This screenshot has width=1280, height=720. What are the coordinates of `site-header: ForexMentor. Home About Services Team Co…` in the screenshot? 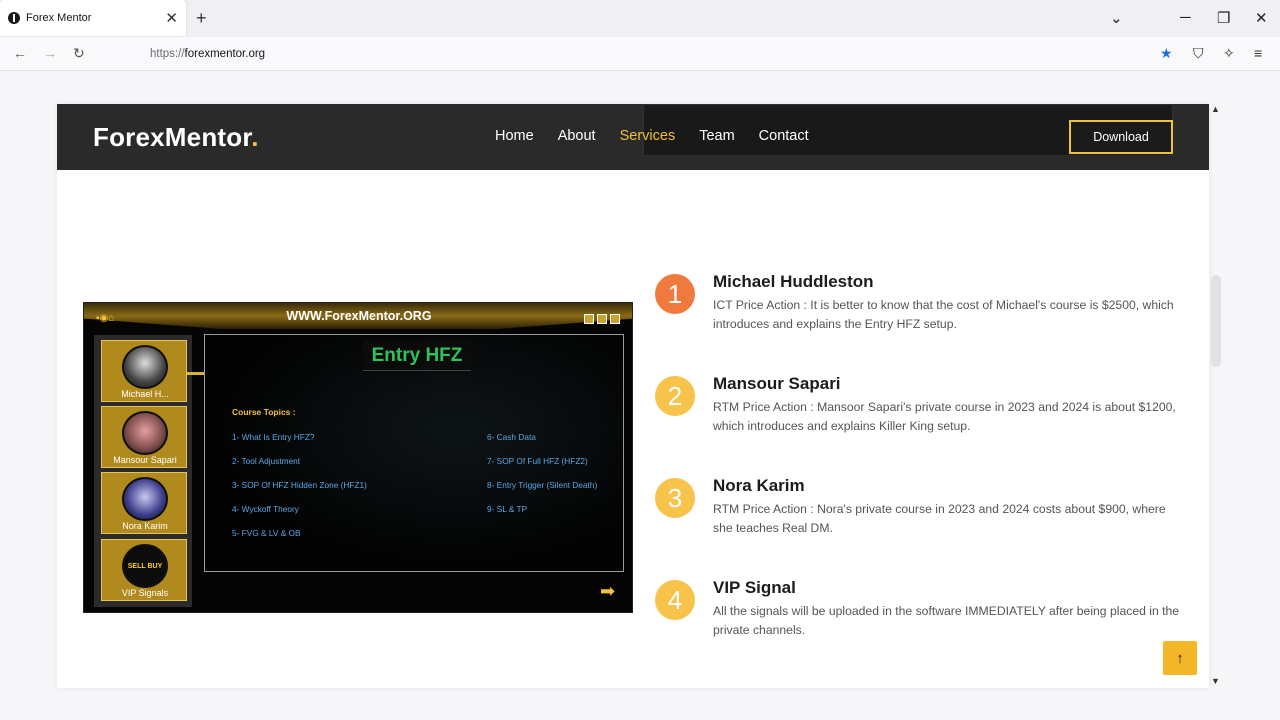 It's located at (633, 137).